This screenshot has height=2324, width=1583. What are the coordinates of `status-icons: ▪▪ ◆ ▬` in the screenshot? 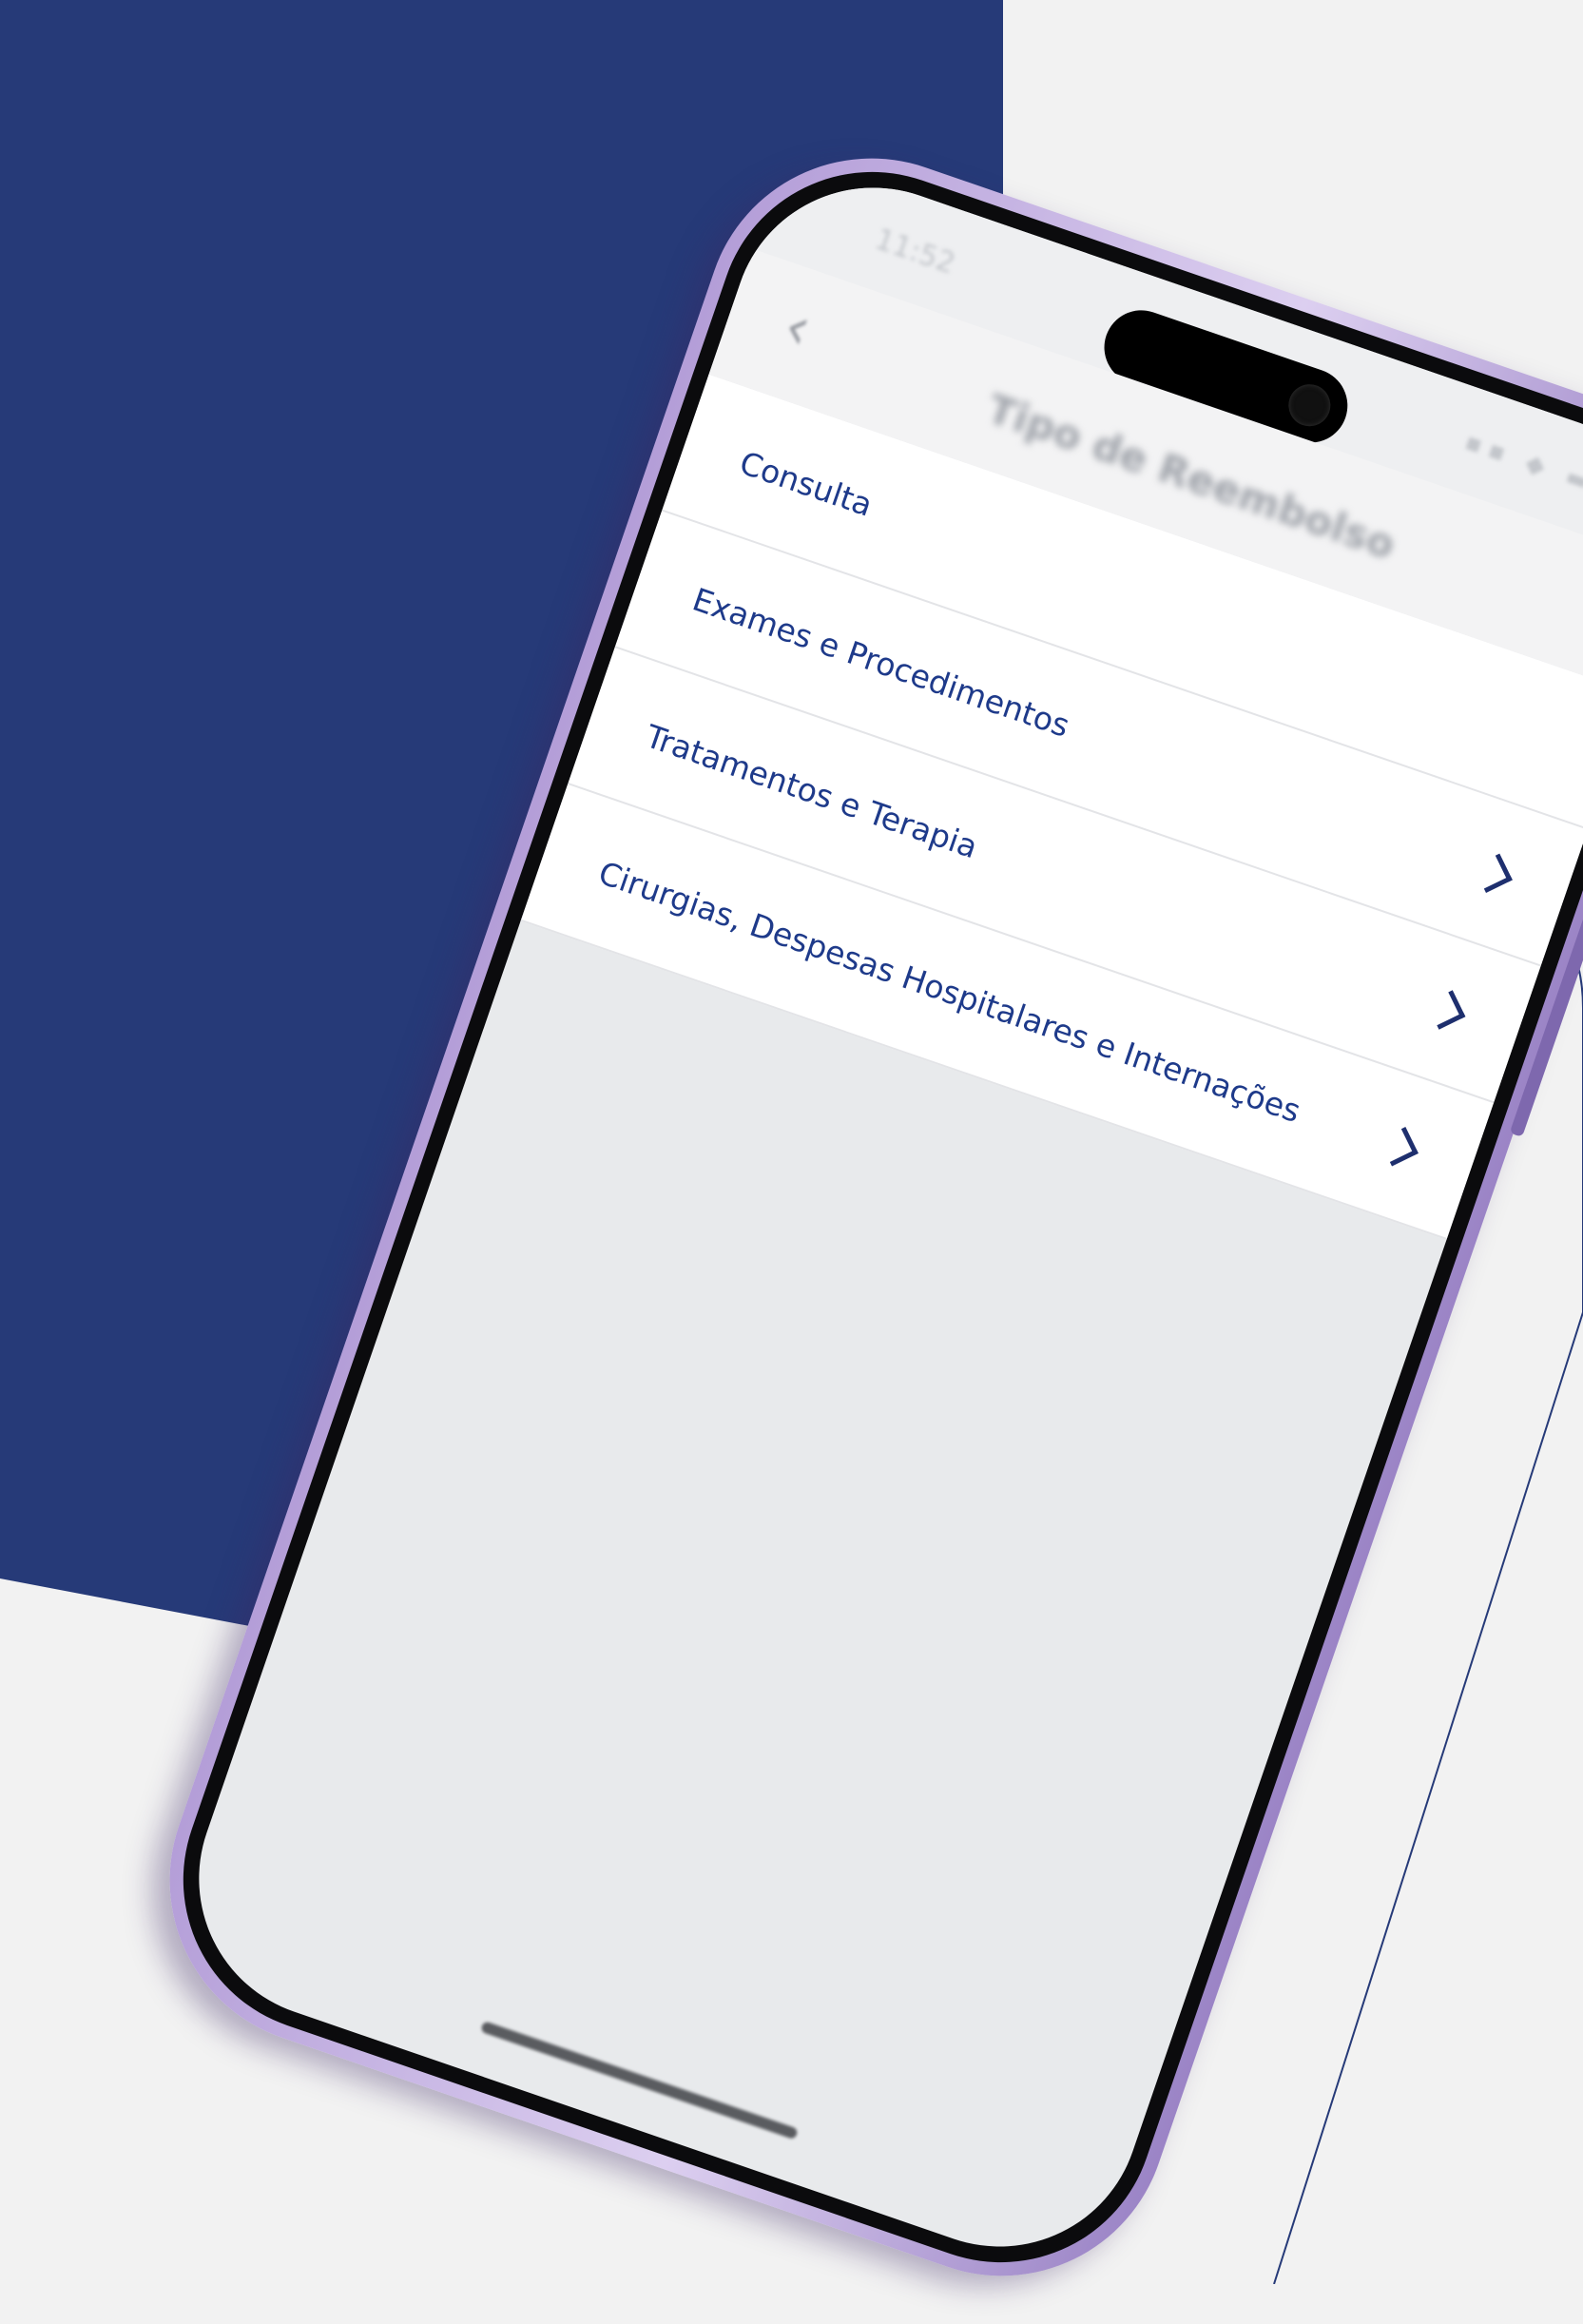 It's located at (1521, 463).